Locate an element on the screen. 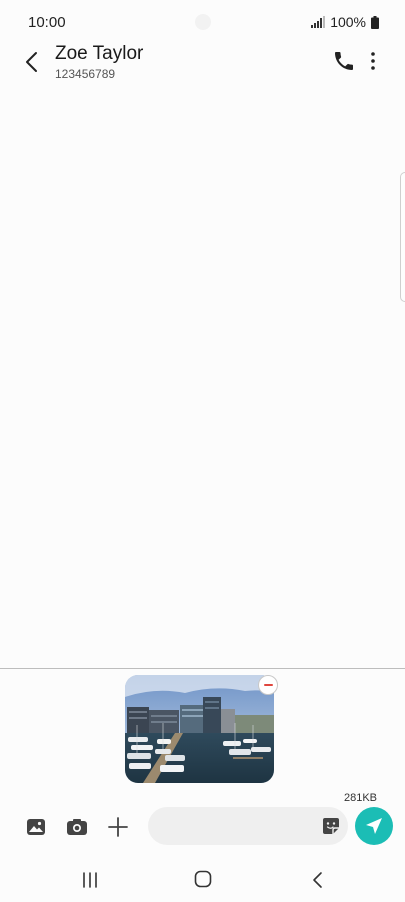 The image size is (405, 902). attachment-image-preview is located at coordinates (199, 729).